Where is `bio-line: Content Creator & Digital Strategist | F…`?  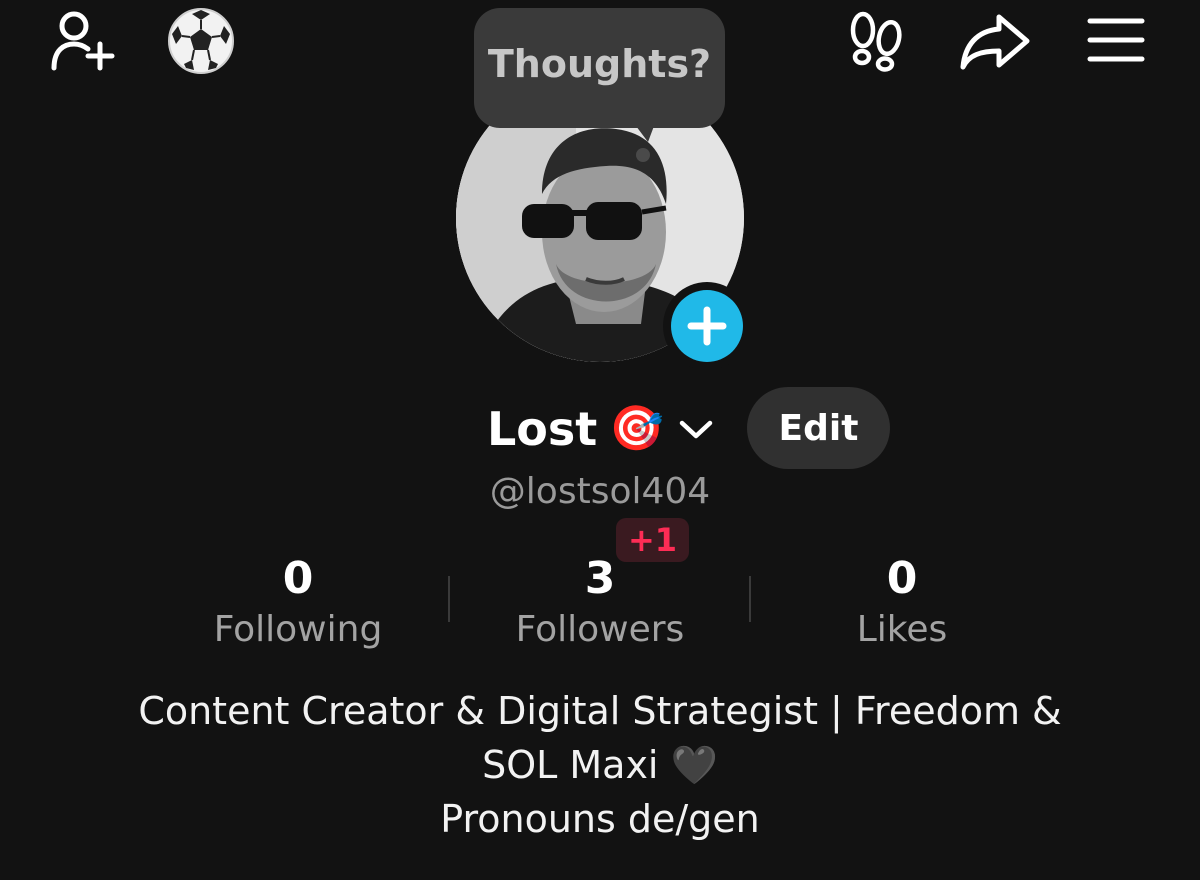
bio-line: Content Creator & Digital Strategist | F… is located at coordinates (600, 711).